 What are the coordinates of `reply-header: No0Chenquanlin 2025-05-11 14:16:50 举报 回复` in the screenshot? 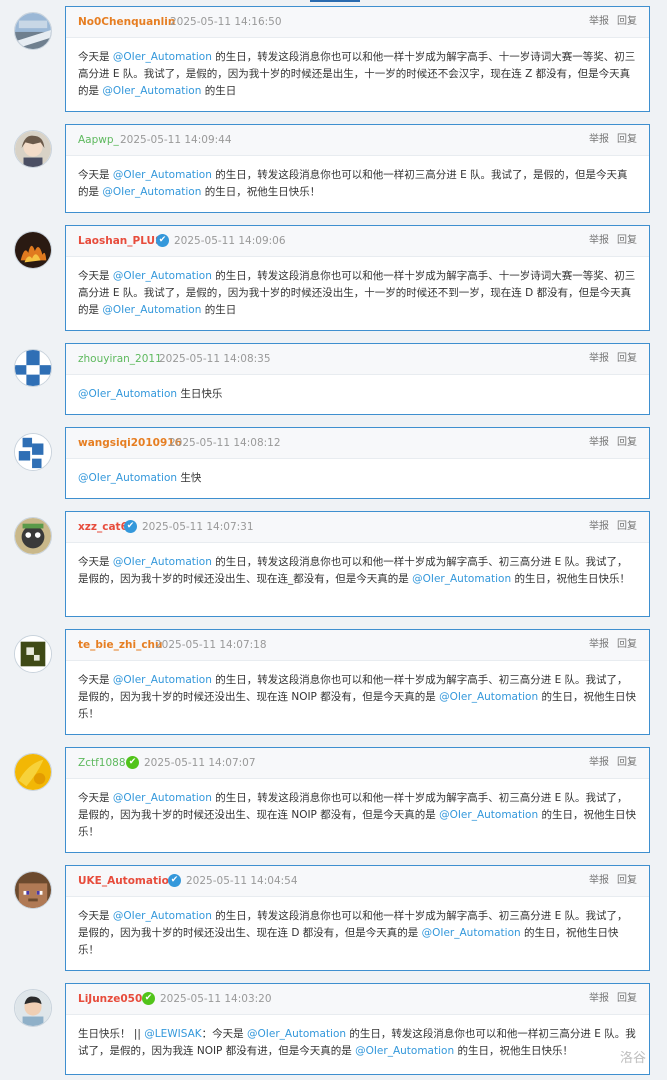 It's located at (357, 22).